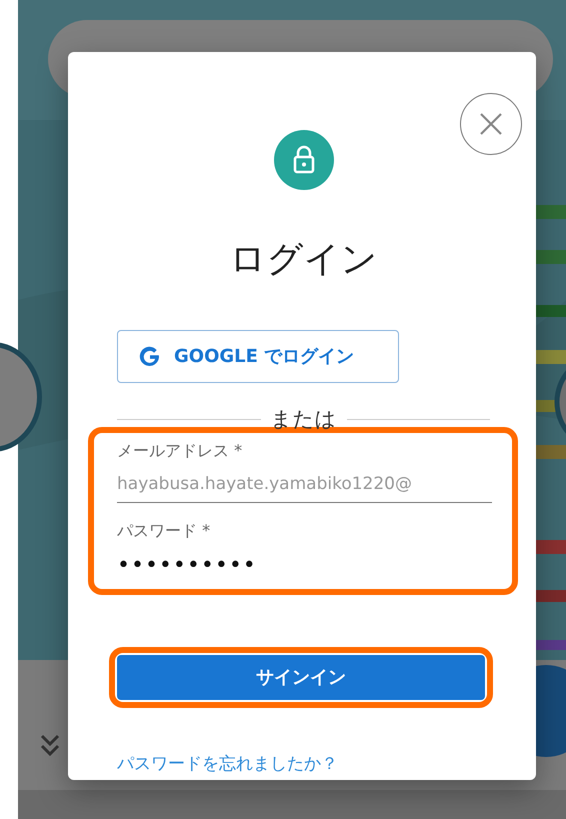 The height and width of the screenshot is (819, 566). Describe the element at coordinates (303, 260) in the screenshot. I see `dialog-title: ログイン` at that location.